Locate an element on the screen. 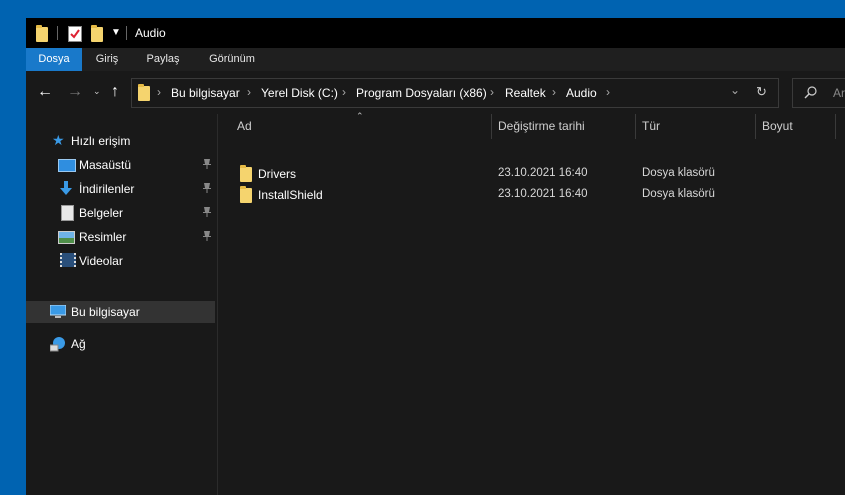  refresh-icon: ↻ is located at coordinates (761, 92).